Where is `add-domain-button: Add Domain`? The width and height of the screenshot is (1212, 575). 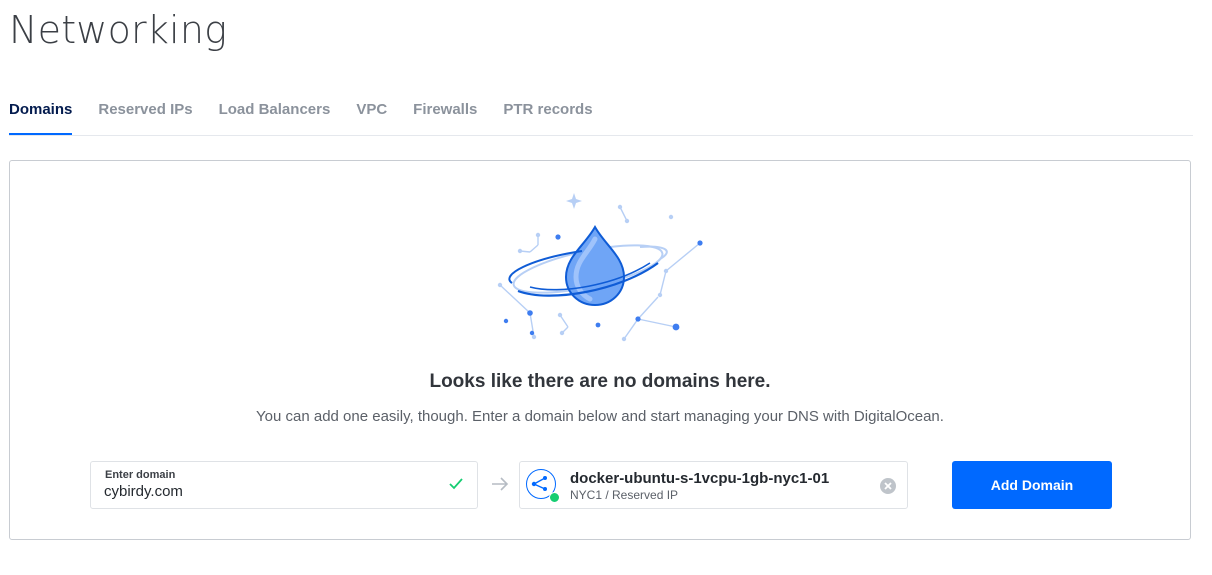 add-domain-button: Add Domain is located at coordinates (1032, 485).